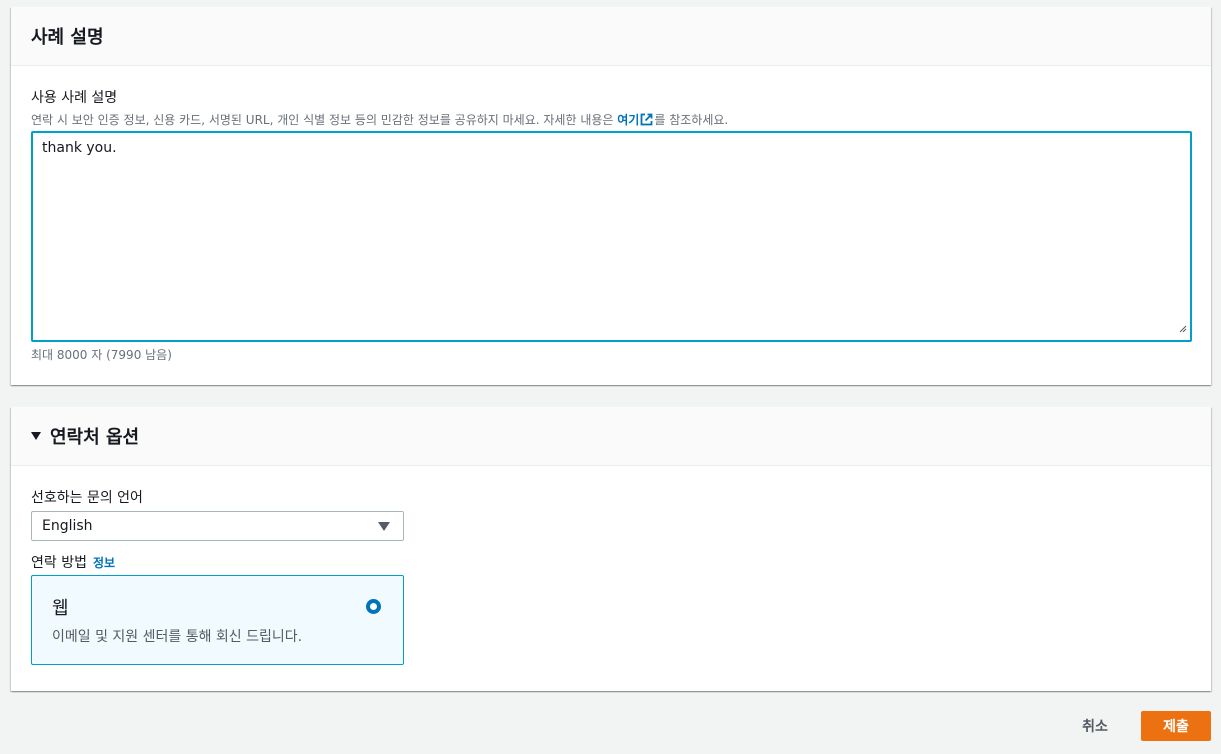 Image resolution: width=1221 pixels, height=754 pixels. I want to click on dropdown-arrow-icon, so click(384, 526).